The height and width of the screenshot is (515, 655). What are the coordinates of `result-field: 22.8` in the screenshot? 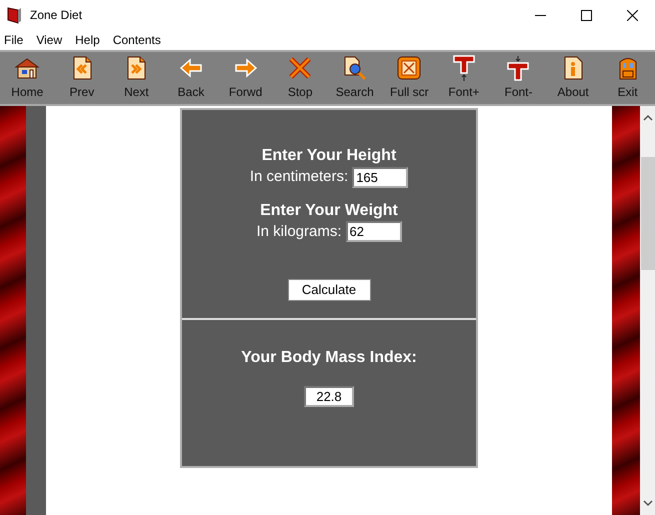 It's located at (329, 396).